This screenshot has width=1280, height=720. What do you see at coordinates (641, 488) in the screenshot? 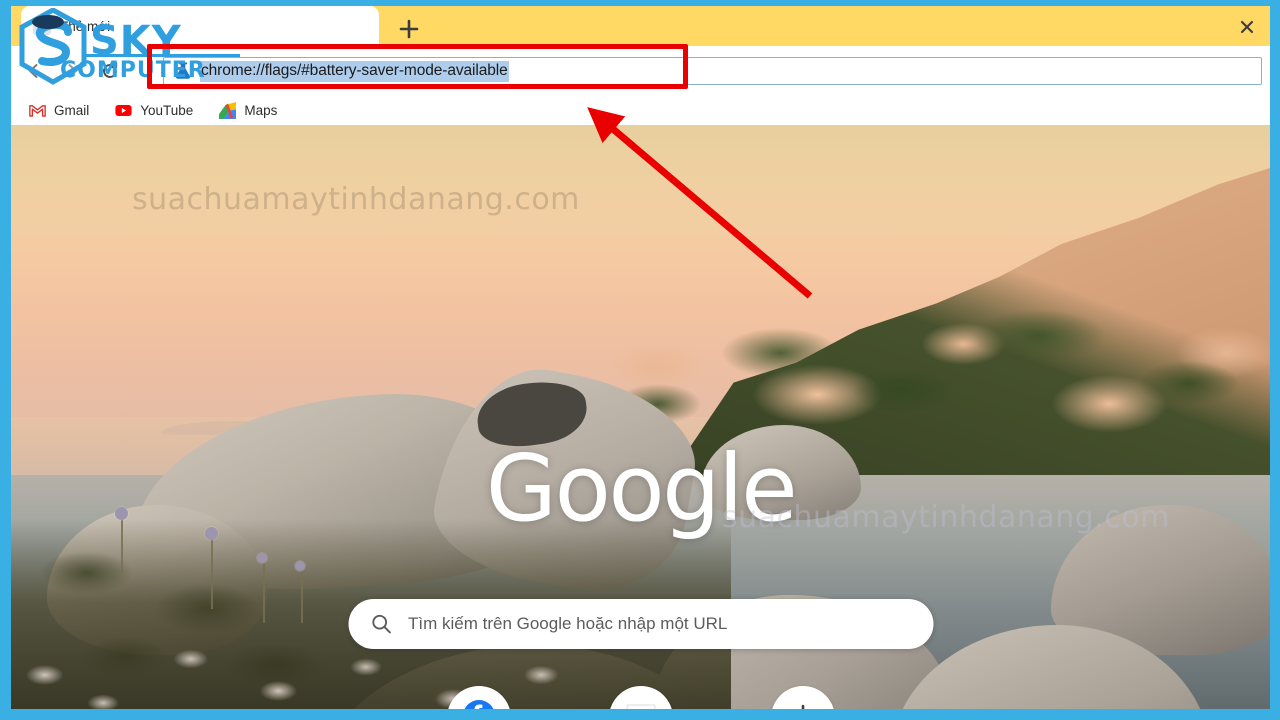
I see `google-logo: Google` at bounding box center [641, 488].